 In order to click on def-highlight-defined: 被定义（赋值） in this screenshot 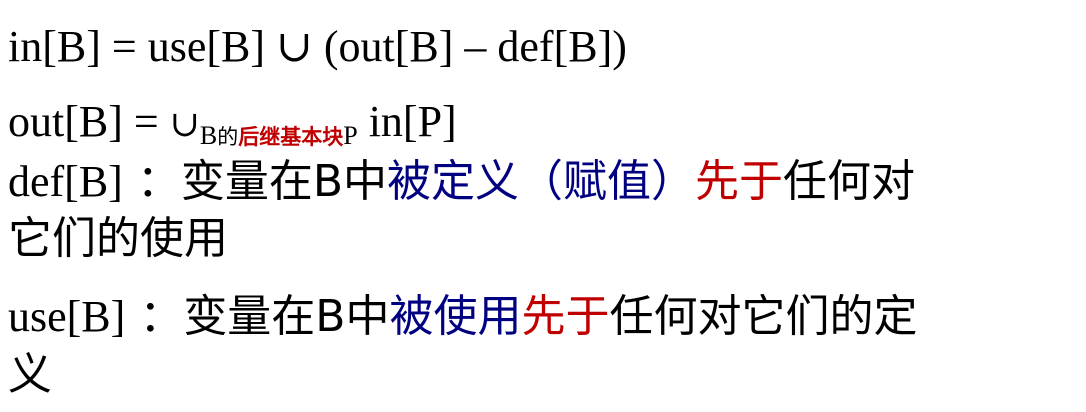, I will do `click(541, 181)`.